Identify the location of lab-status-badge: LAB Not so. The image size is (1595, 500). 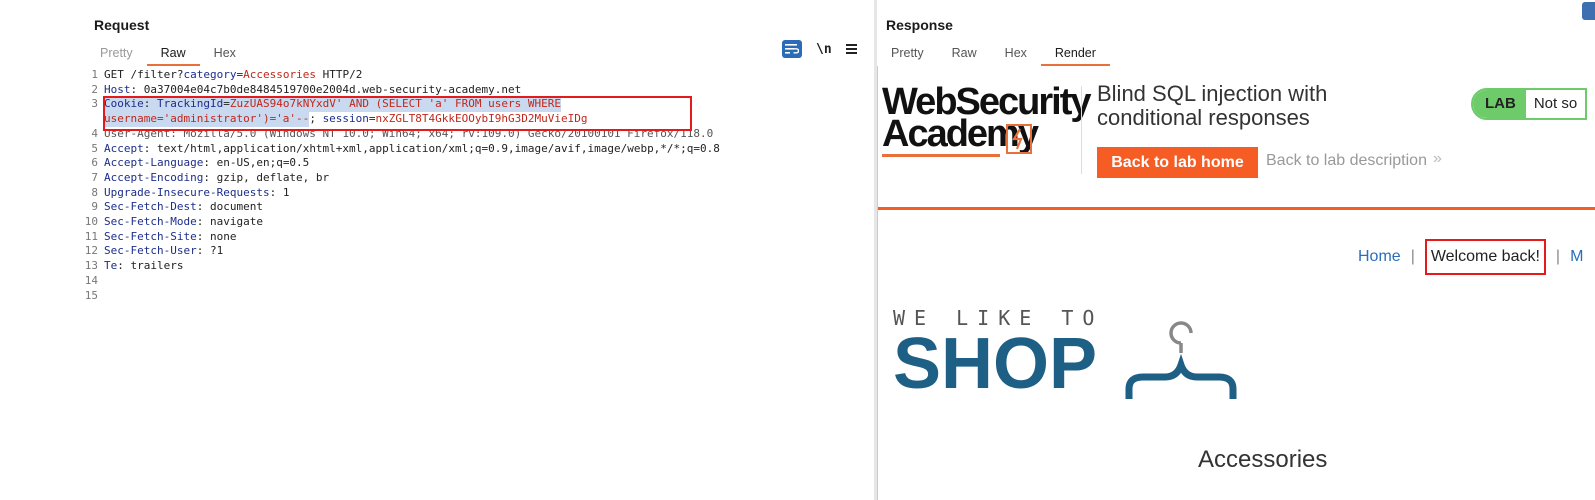
(1529, 104).